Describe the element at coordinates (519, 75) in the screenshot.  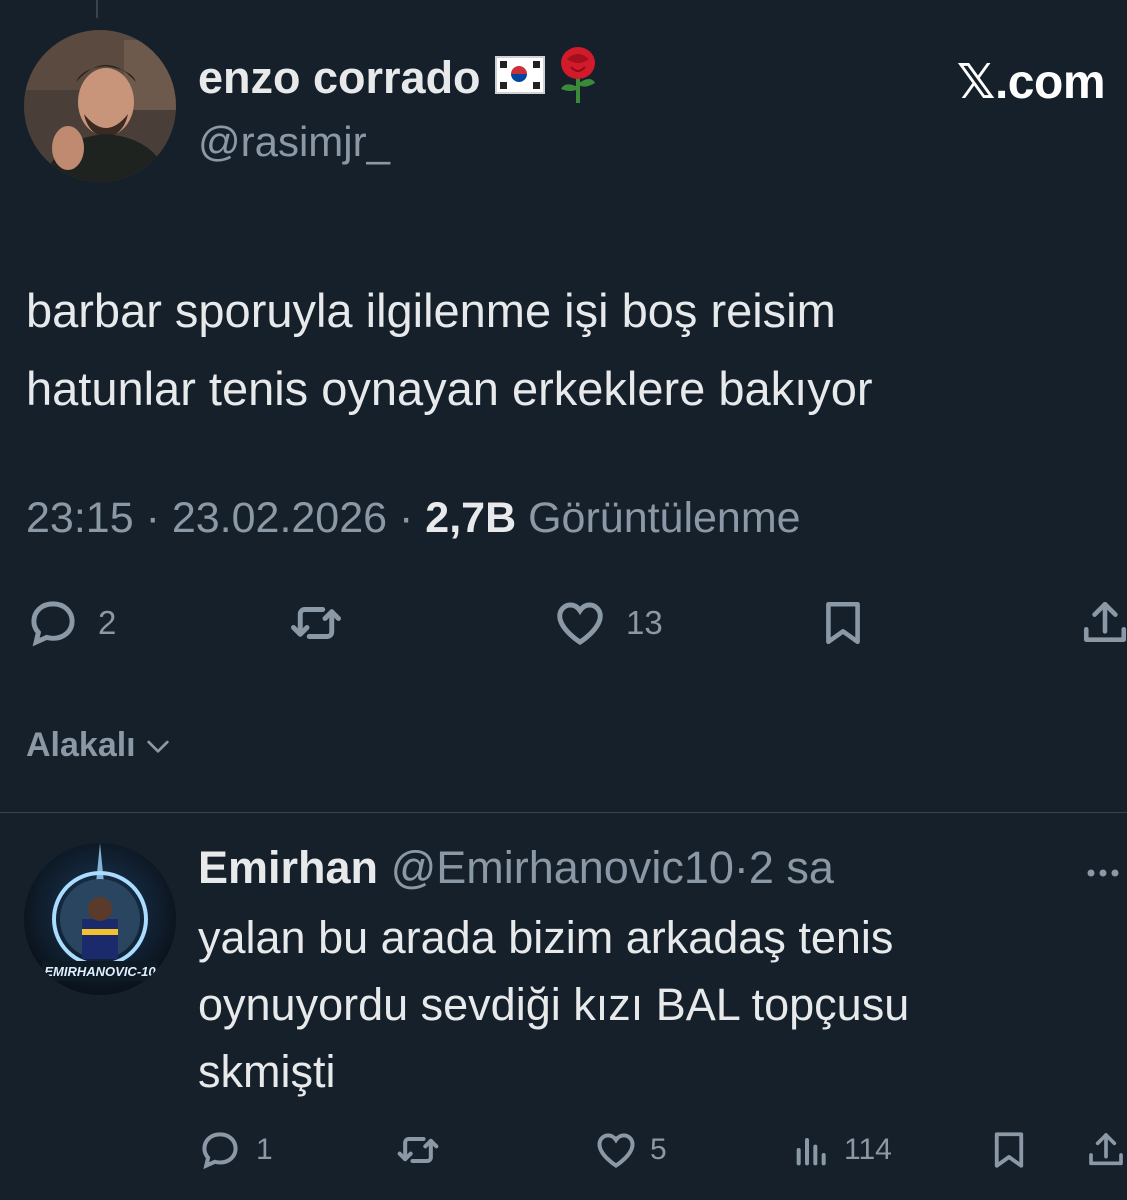
I see `south-korea-flag-icon` at that location.